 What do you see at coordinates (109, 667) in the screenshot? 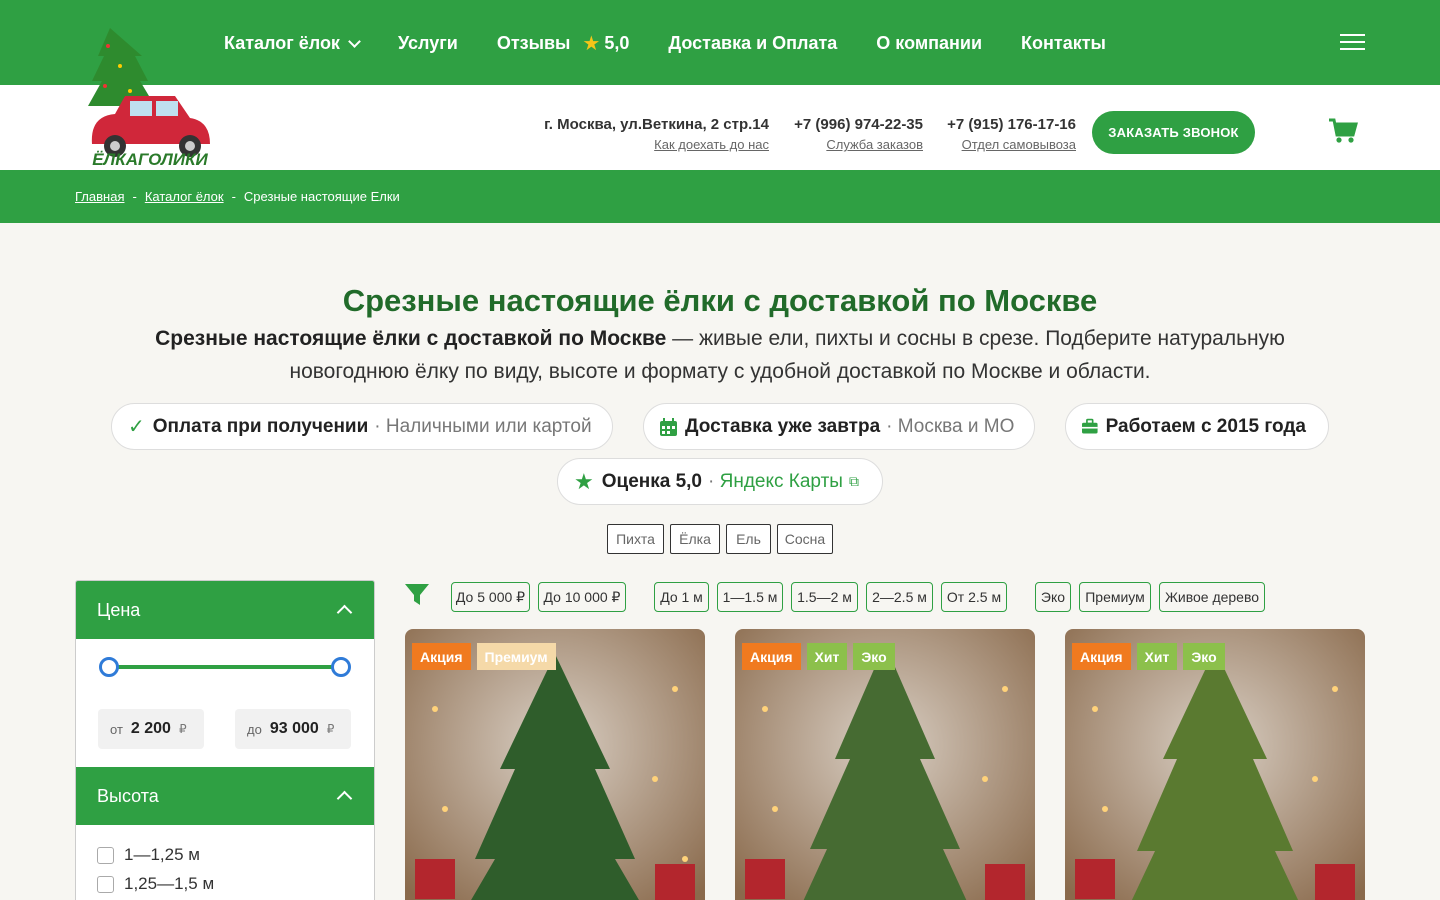
I see `price-slider-min-handle` at bounding box center [109, 667].